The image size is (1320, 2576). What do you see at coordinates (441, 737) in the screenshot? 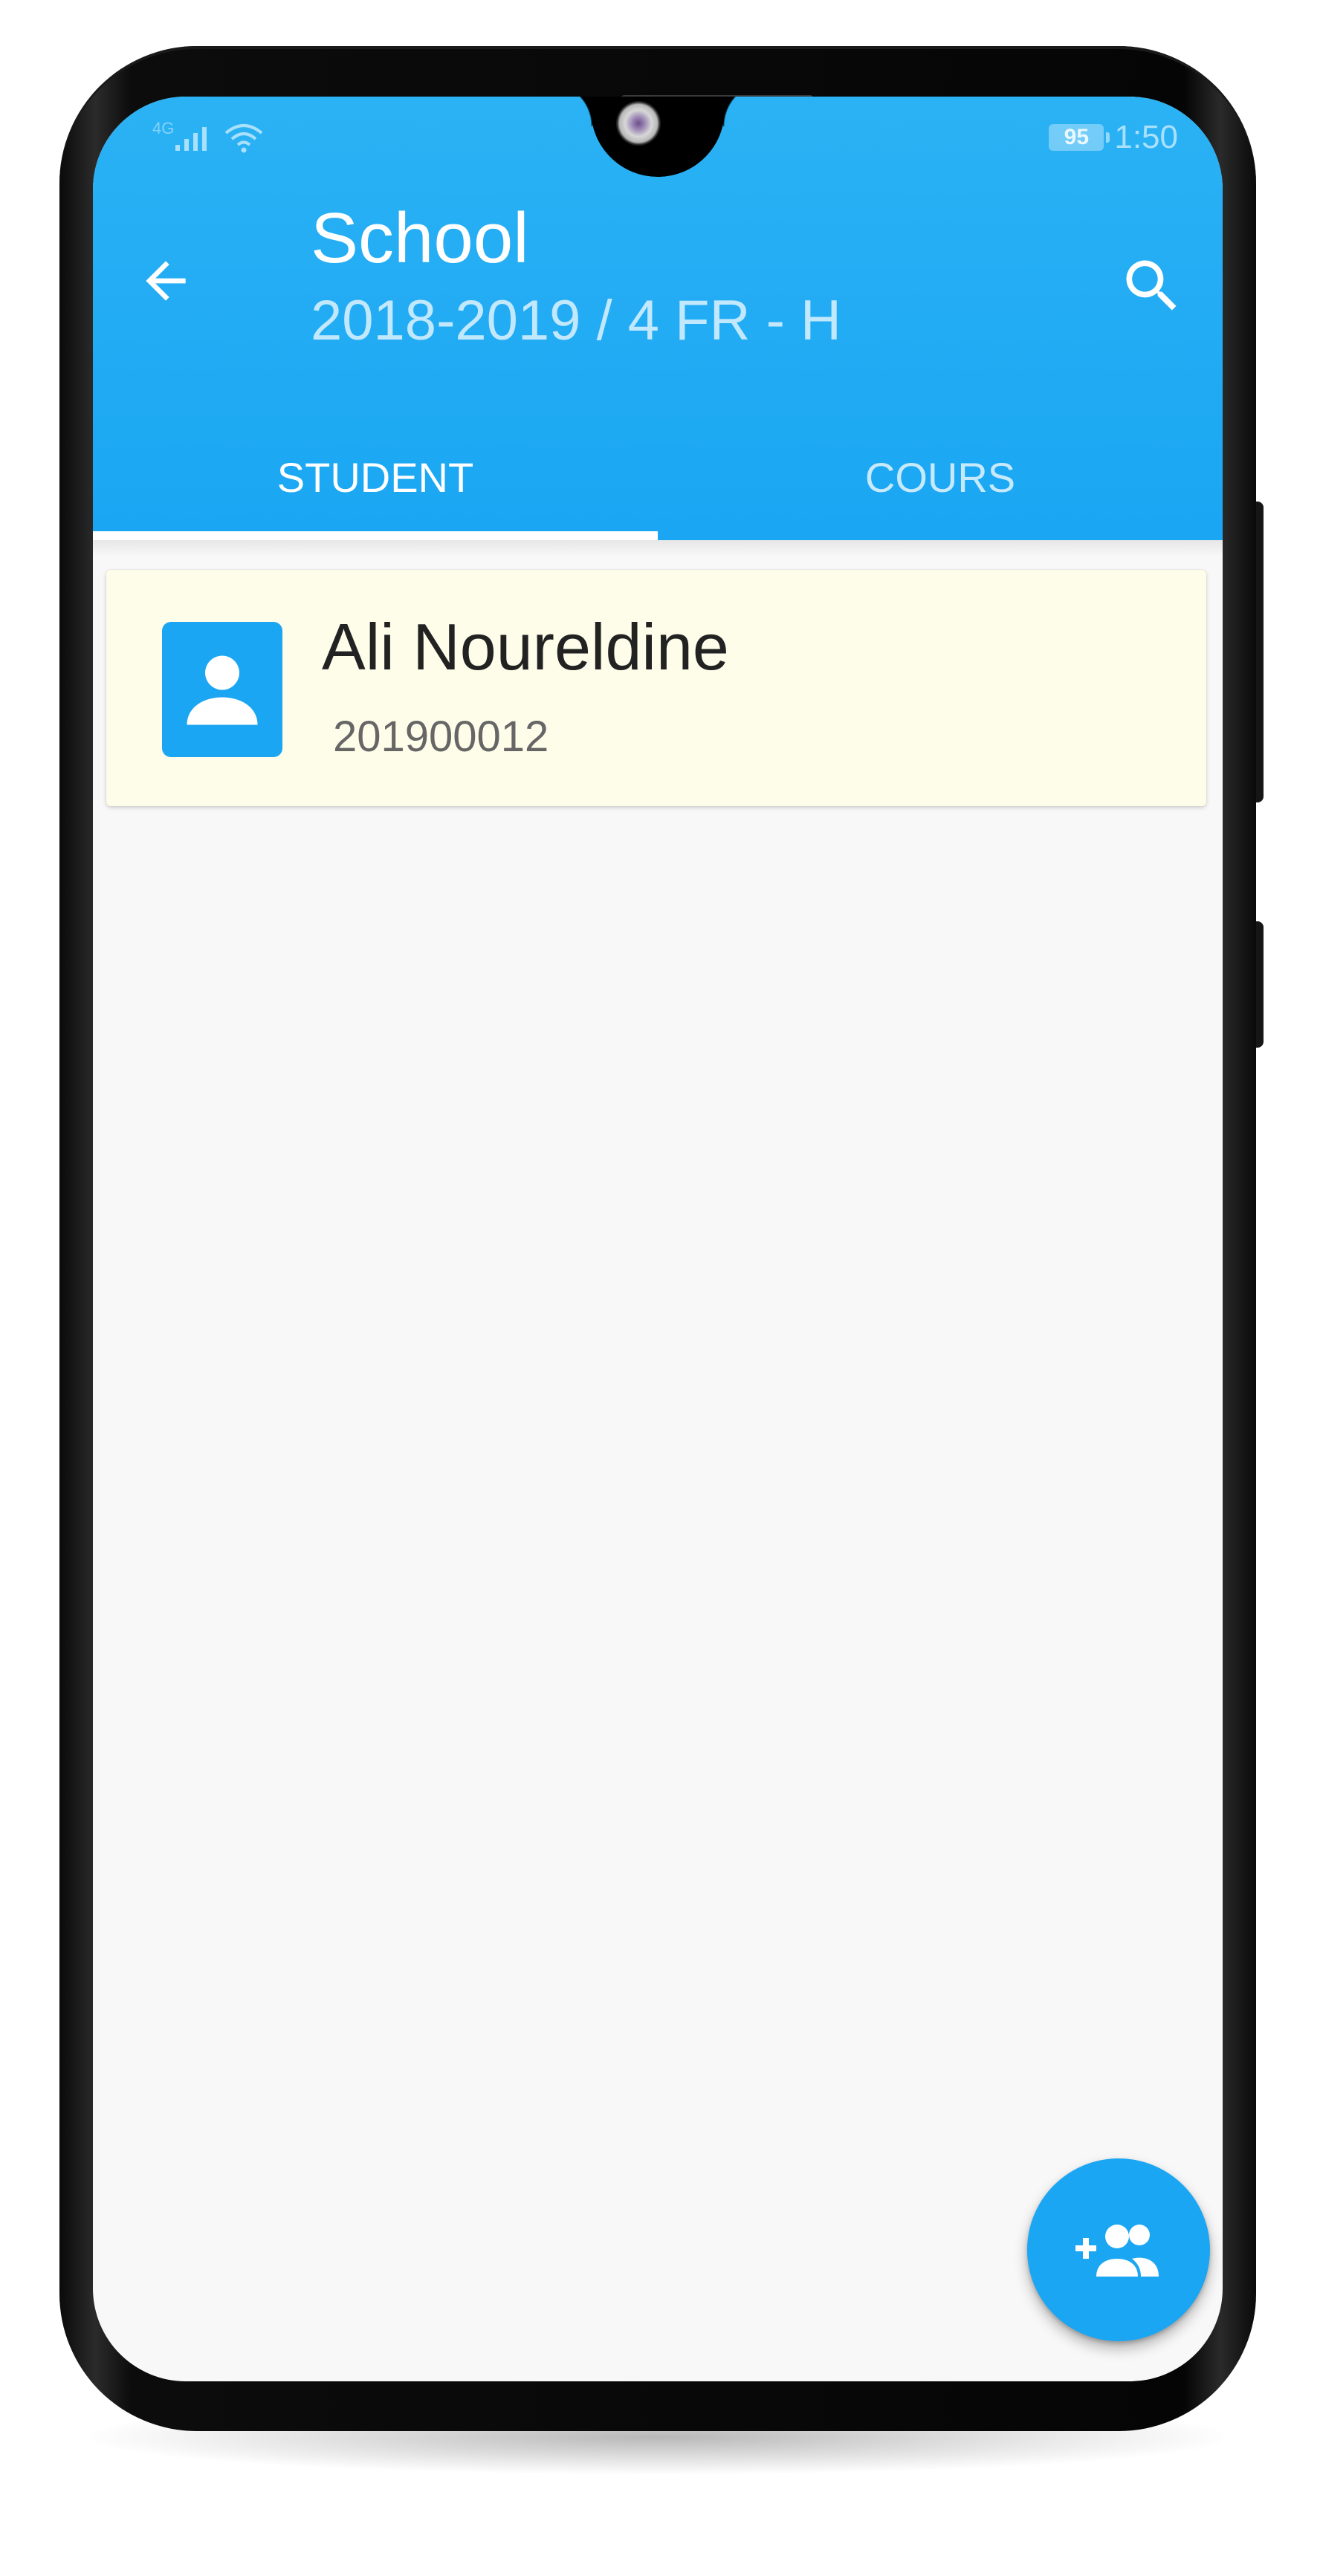
I see `student-id: 201900012` at bounding box center [441, 737].